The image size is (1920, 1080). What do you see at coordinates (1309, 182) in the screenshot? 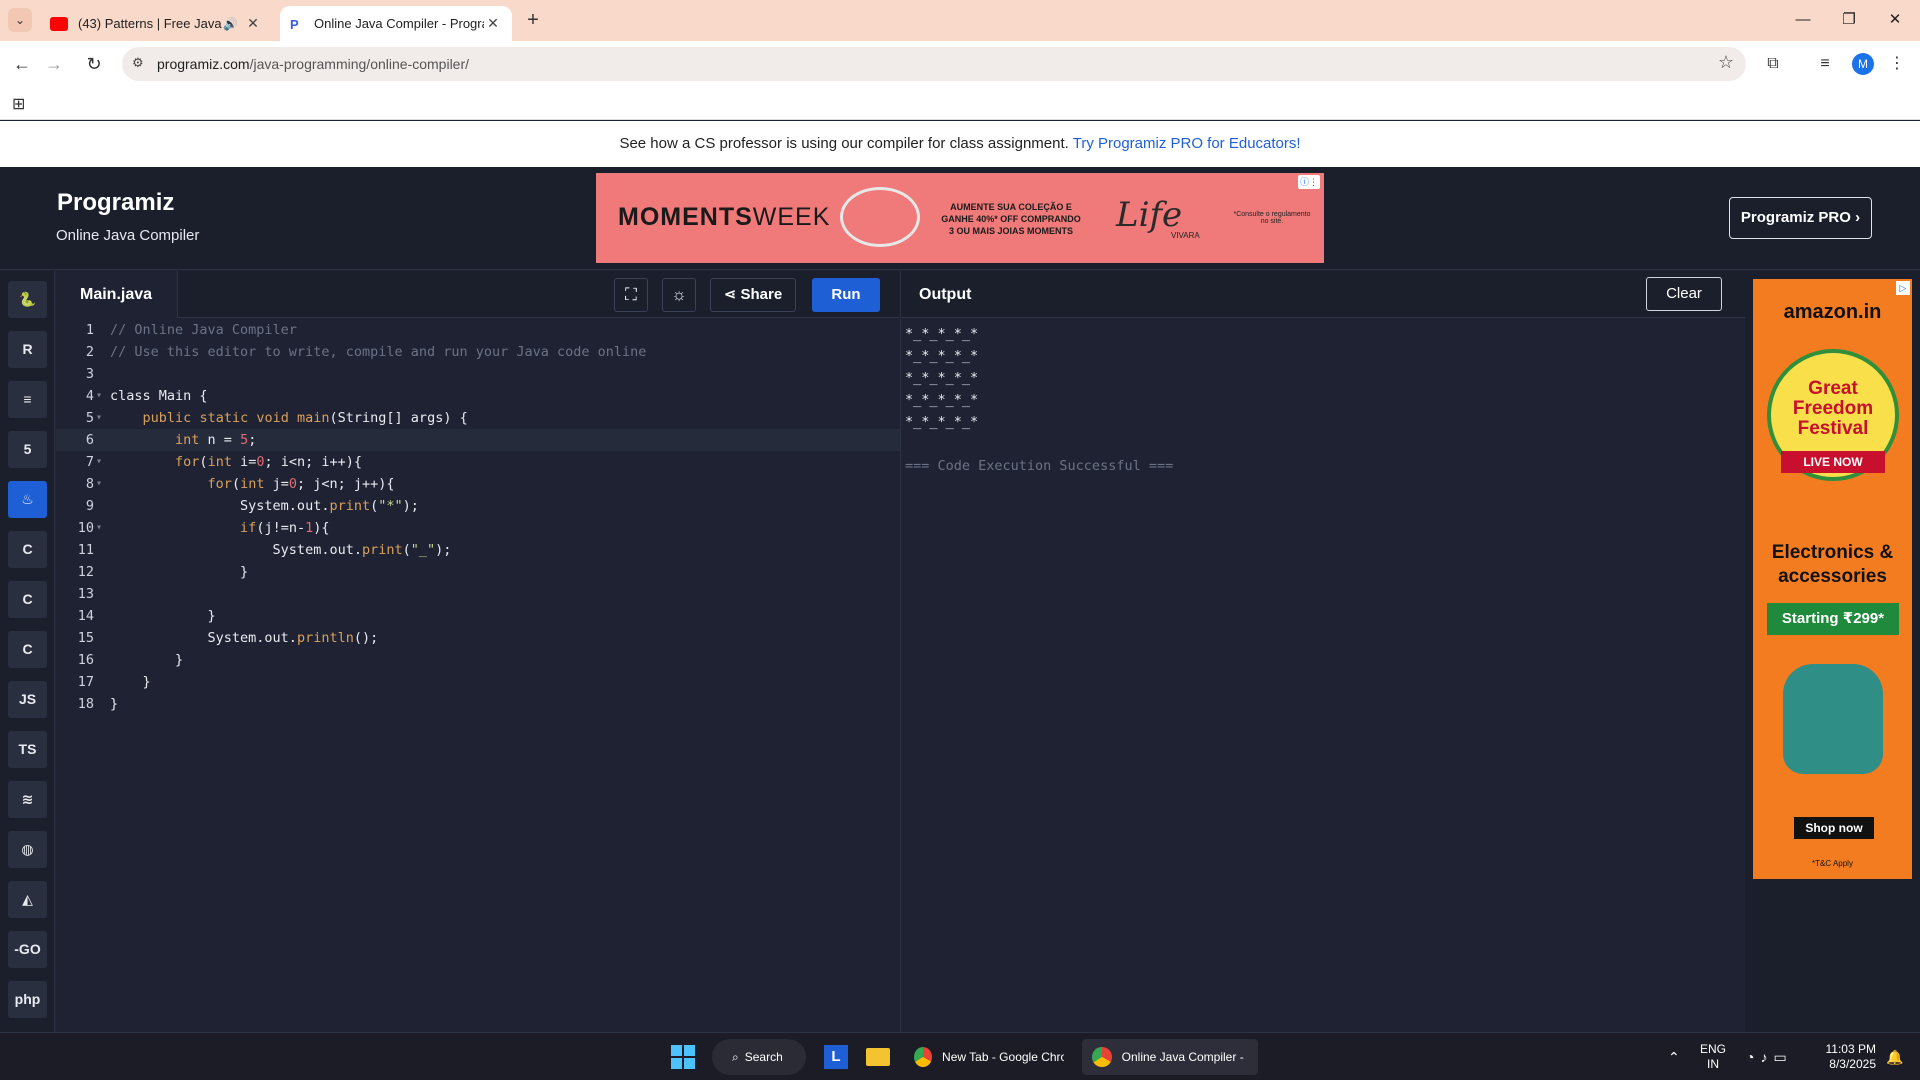
I see `adchoices-icon: ⓘ⋮` at bounding box center [1309, 182].